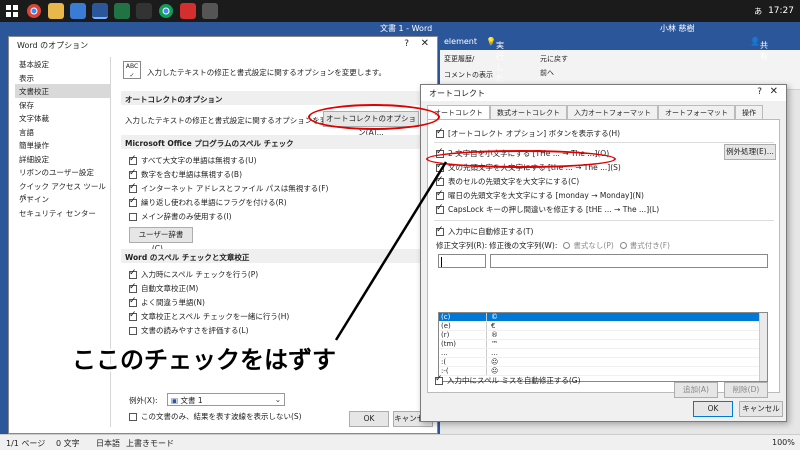  What do you see at coordinates (547, 73) in the screenshot?
I see `ribbon-item: 前へ` at bounding box center [547, 73].